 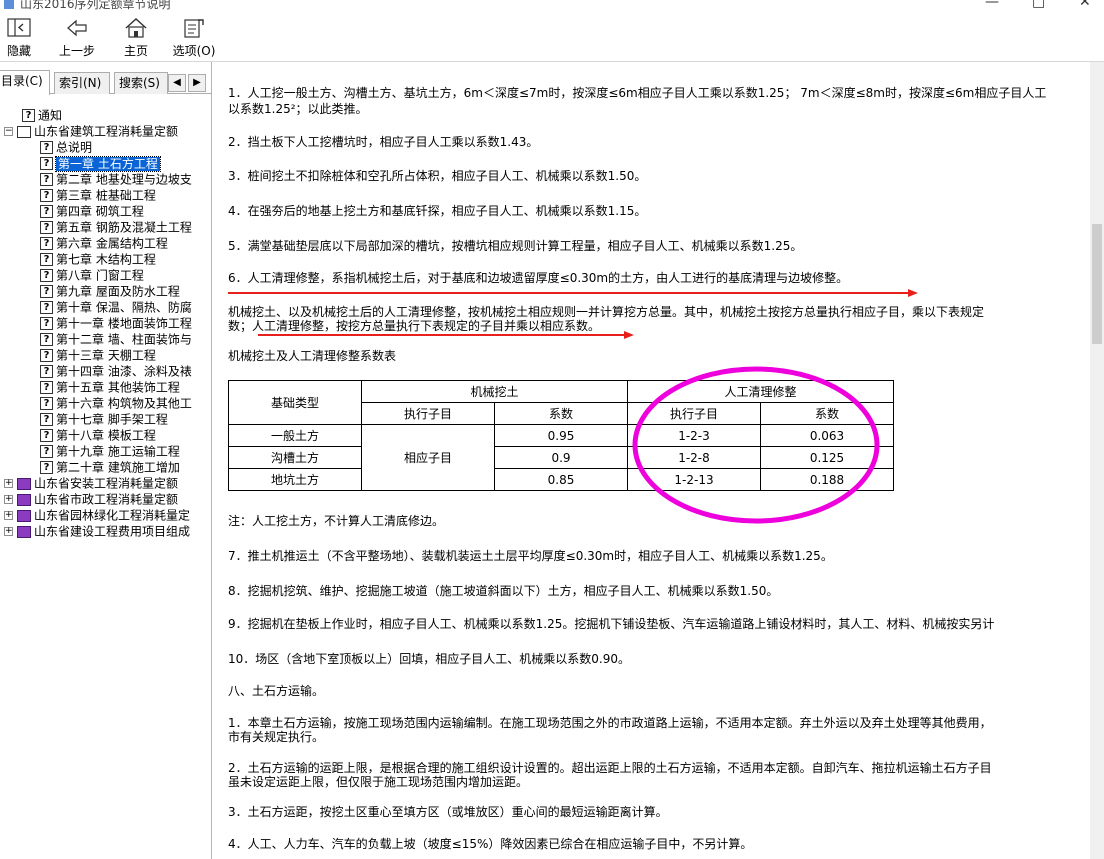 What do you see at coordinates (25, 82) in the screenshot?
I see `tab-contents: 目录(C)` at bounding box center [25, 82].